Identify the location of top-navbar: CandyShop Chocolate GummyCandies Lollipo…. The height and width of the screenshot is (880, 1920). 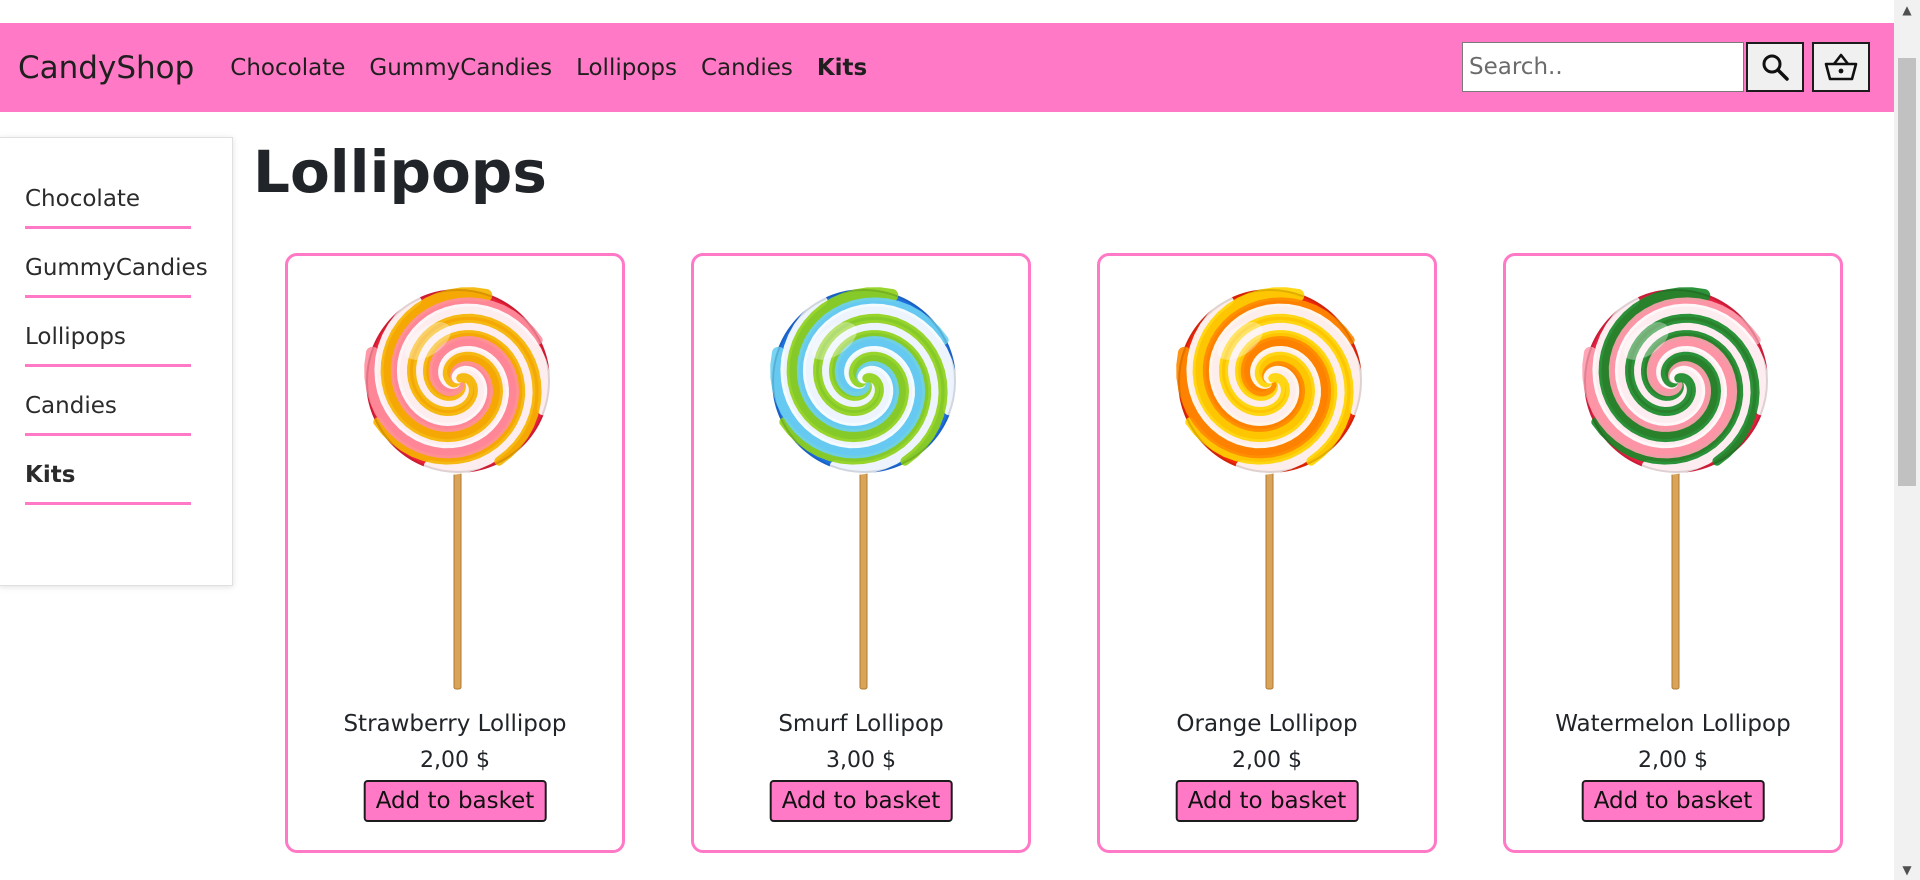
(947, 67).